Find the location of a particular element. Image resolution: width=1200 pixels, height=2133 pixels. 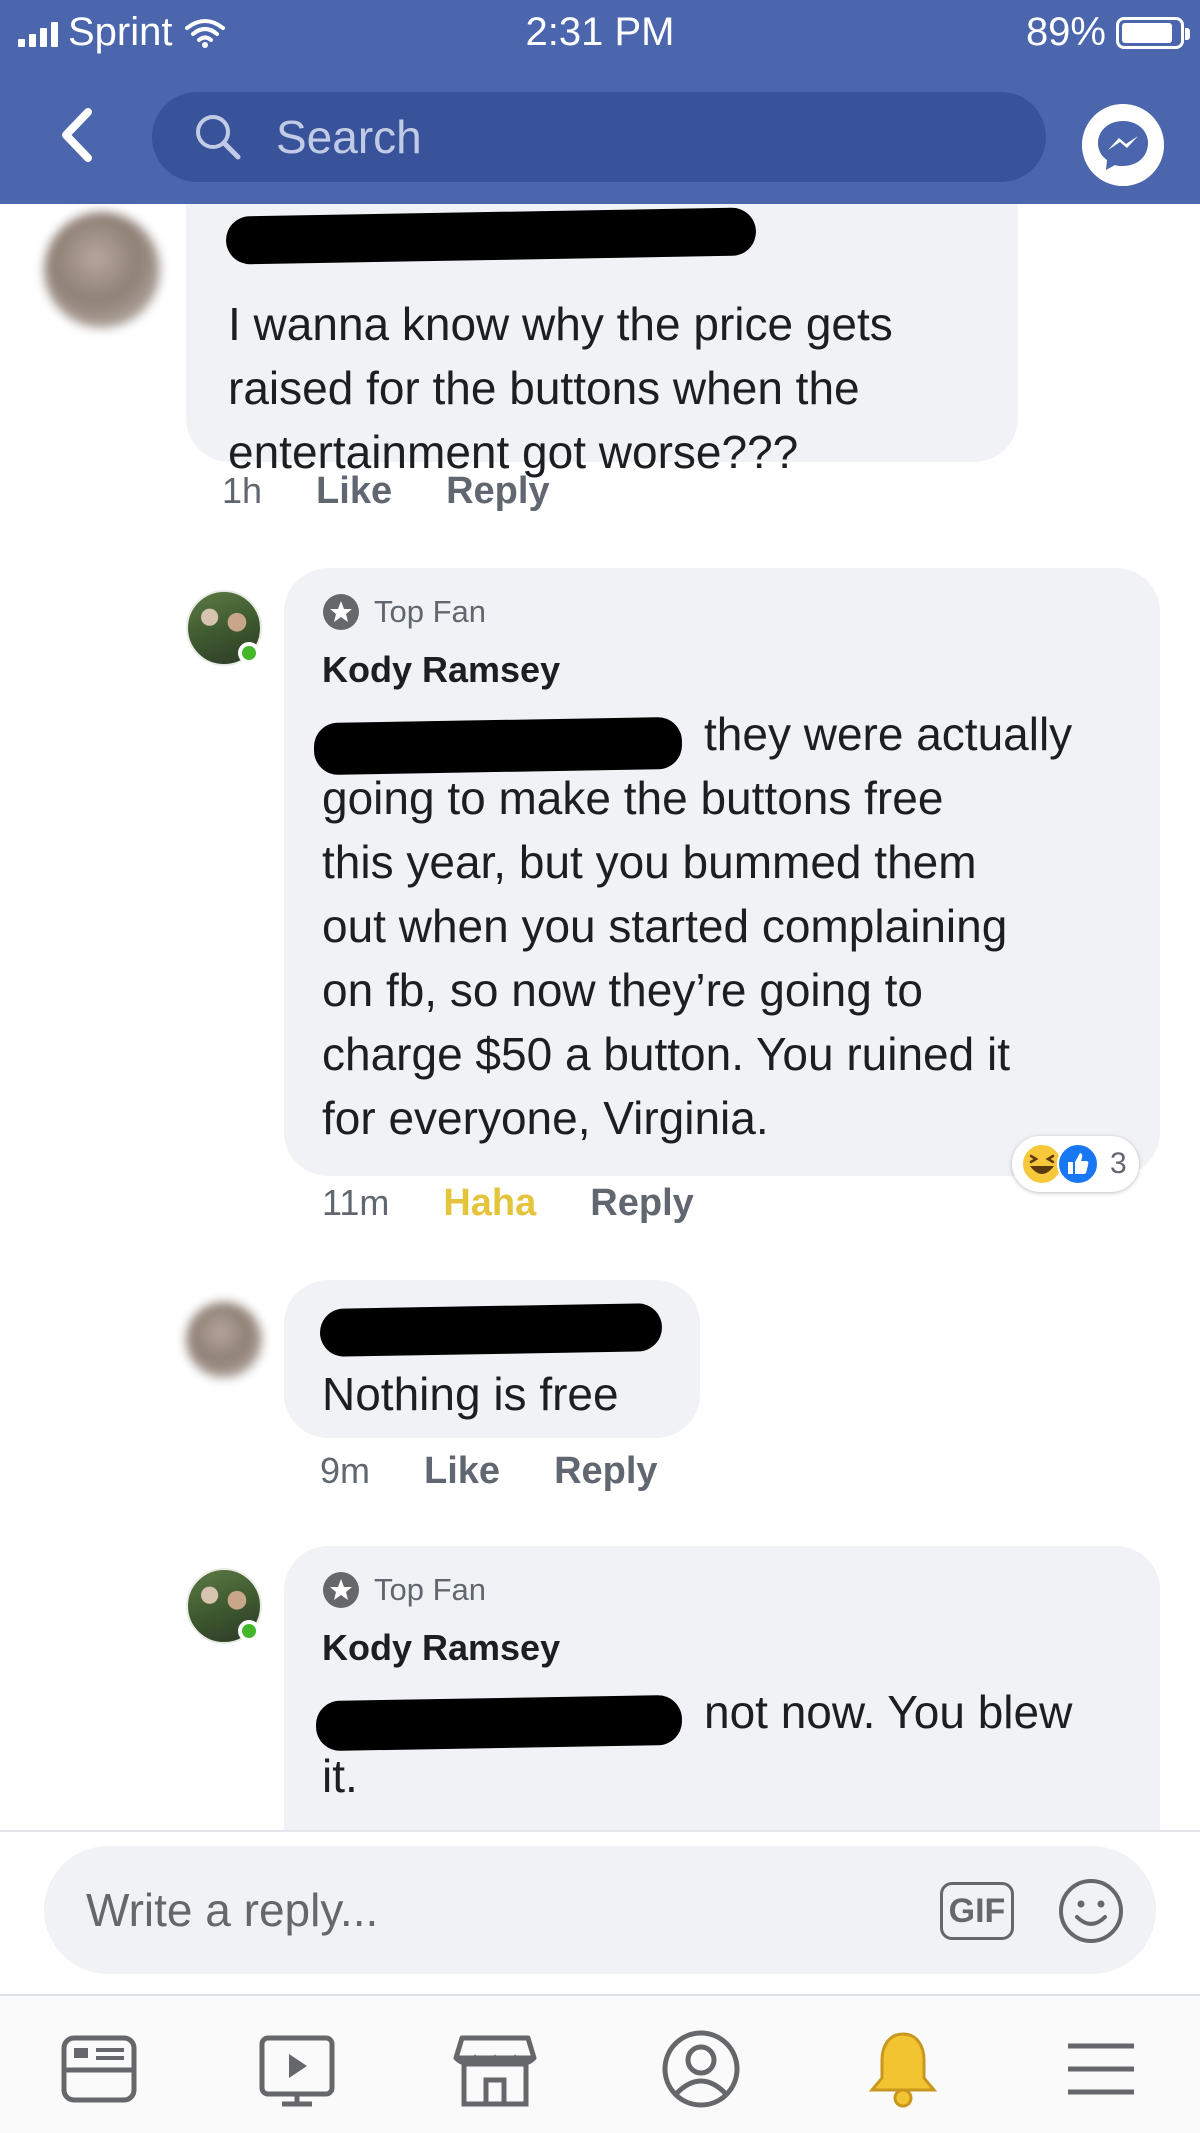

comment-timestamp: 1h is located at coordinates (242, 490).